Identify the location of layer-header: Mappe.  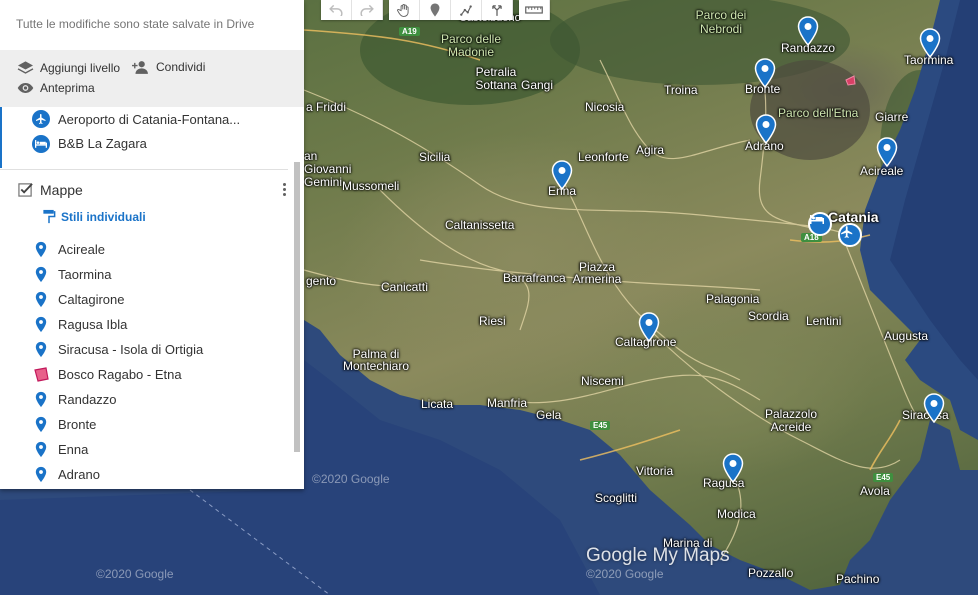
(154, 189).